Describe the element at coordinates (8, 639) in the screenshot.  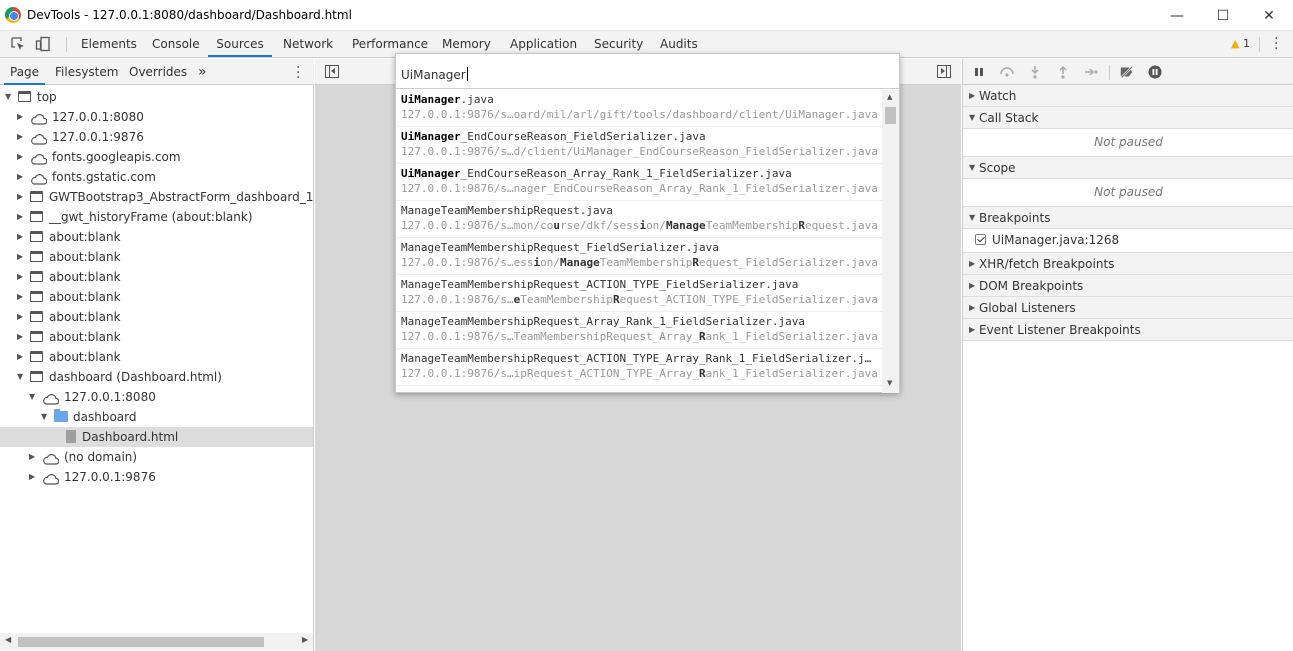
I see `scroll-left-icon: ◀` at that location.